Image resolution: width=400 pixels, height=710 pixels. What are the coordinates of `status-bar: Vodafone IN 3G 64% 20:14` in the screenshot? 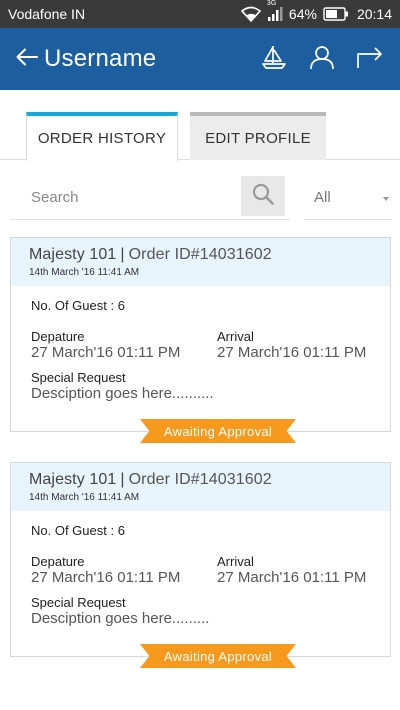 It's located at (200, 14).